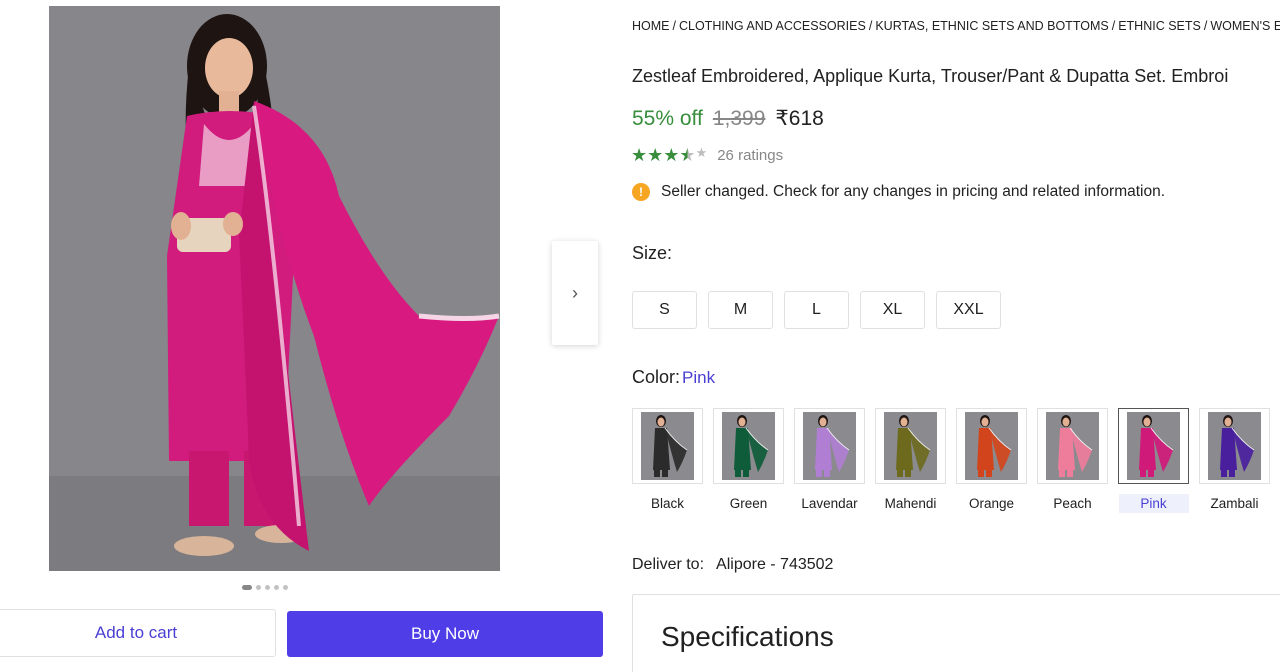 The width and height of the screenshot is (1280, 672). I want to click on deliver-to-label: Deliver to:, so click(668, 564).